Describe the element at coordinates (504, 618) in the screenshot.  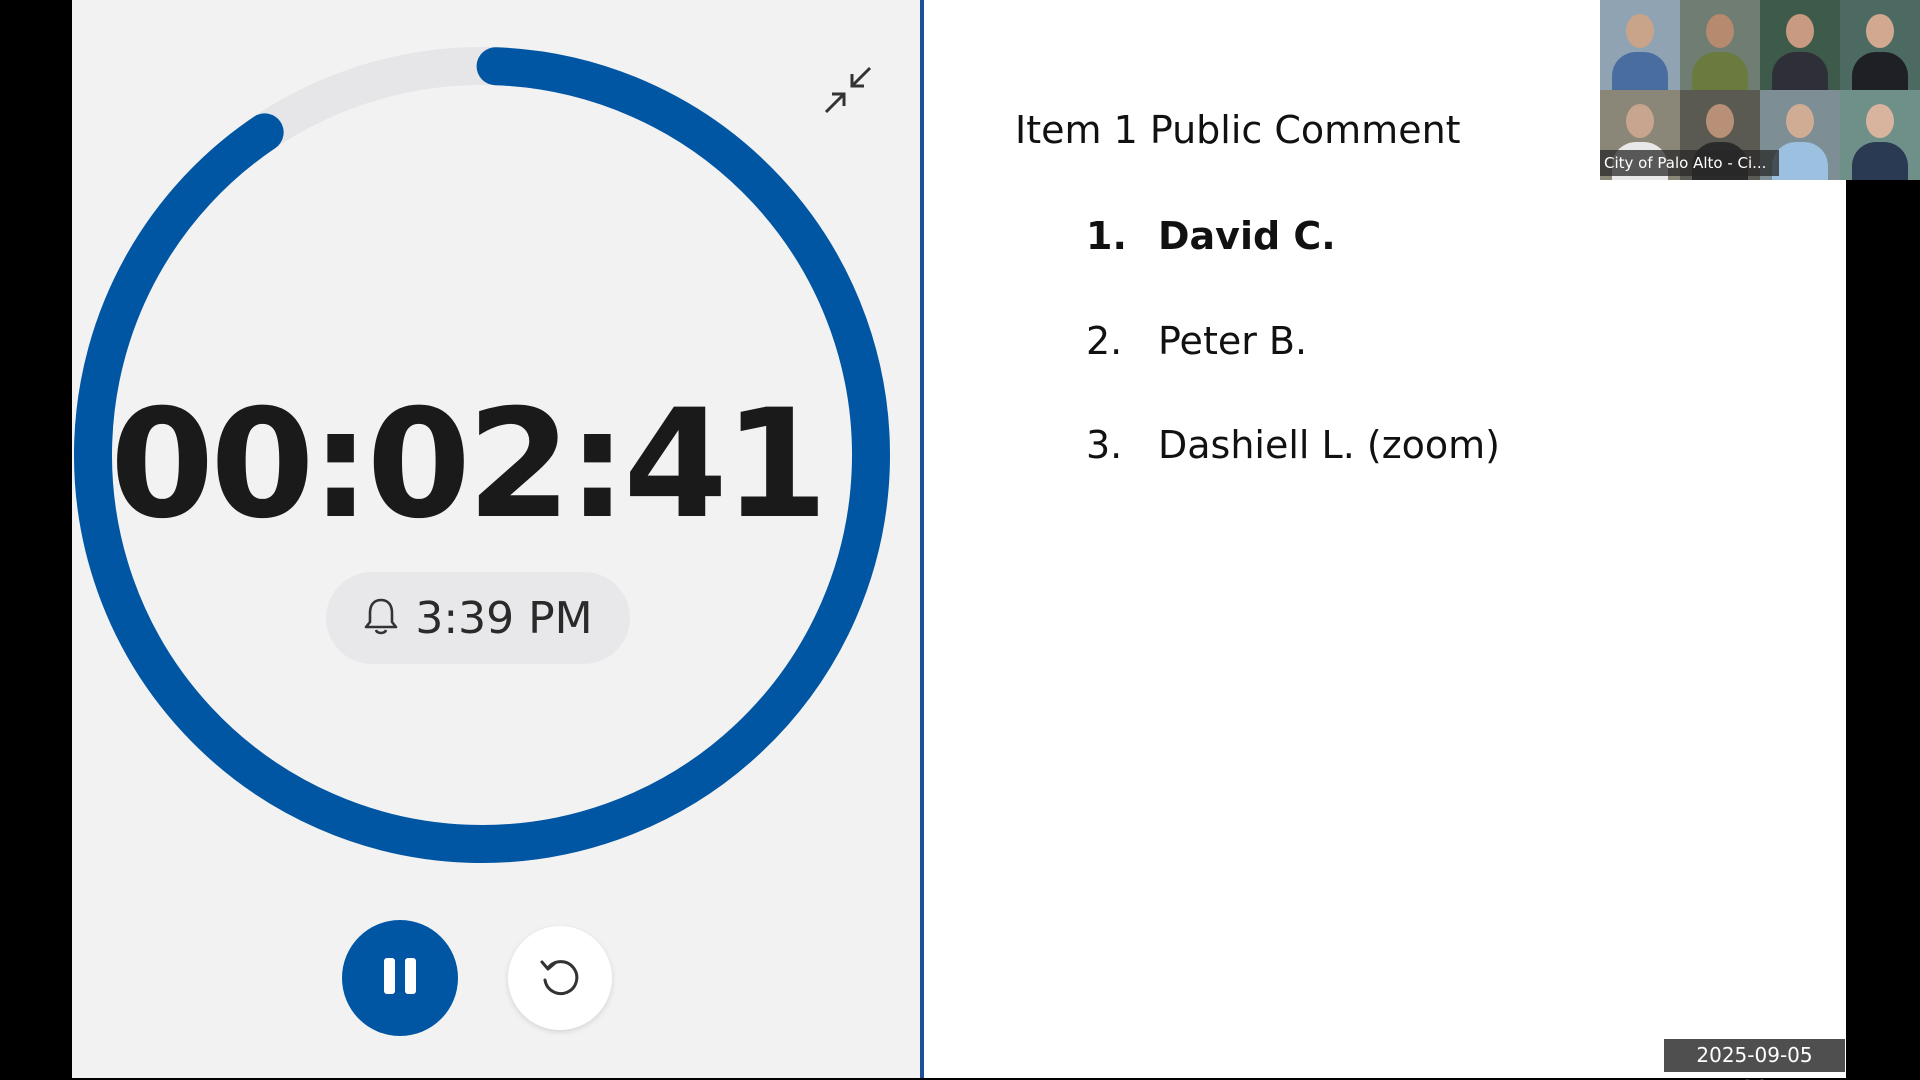
I see `alarm-time-label: 3:39 PM` at that location.